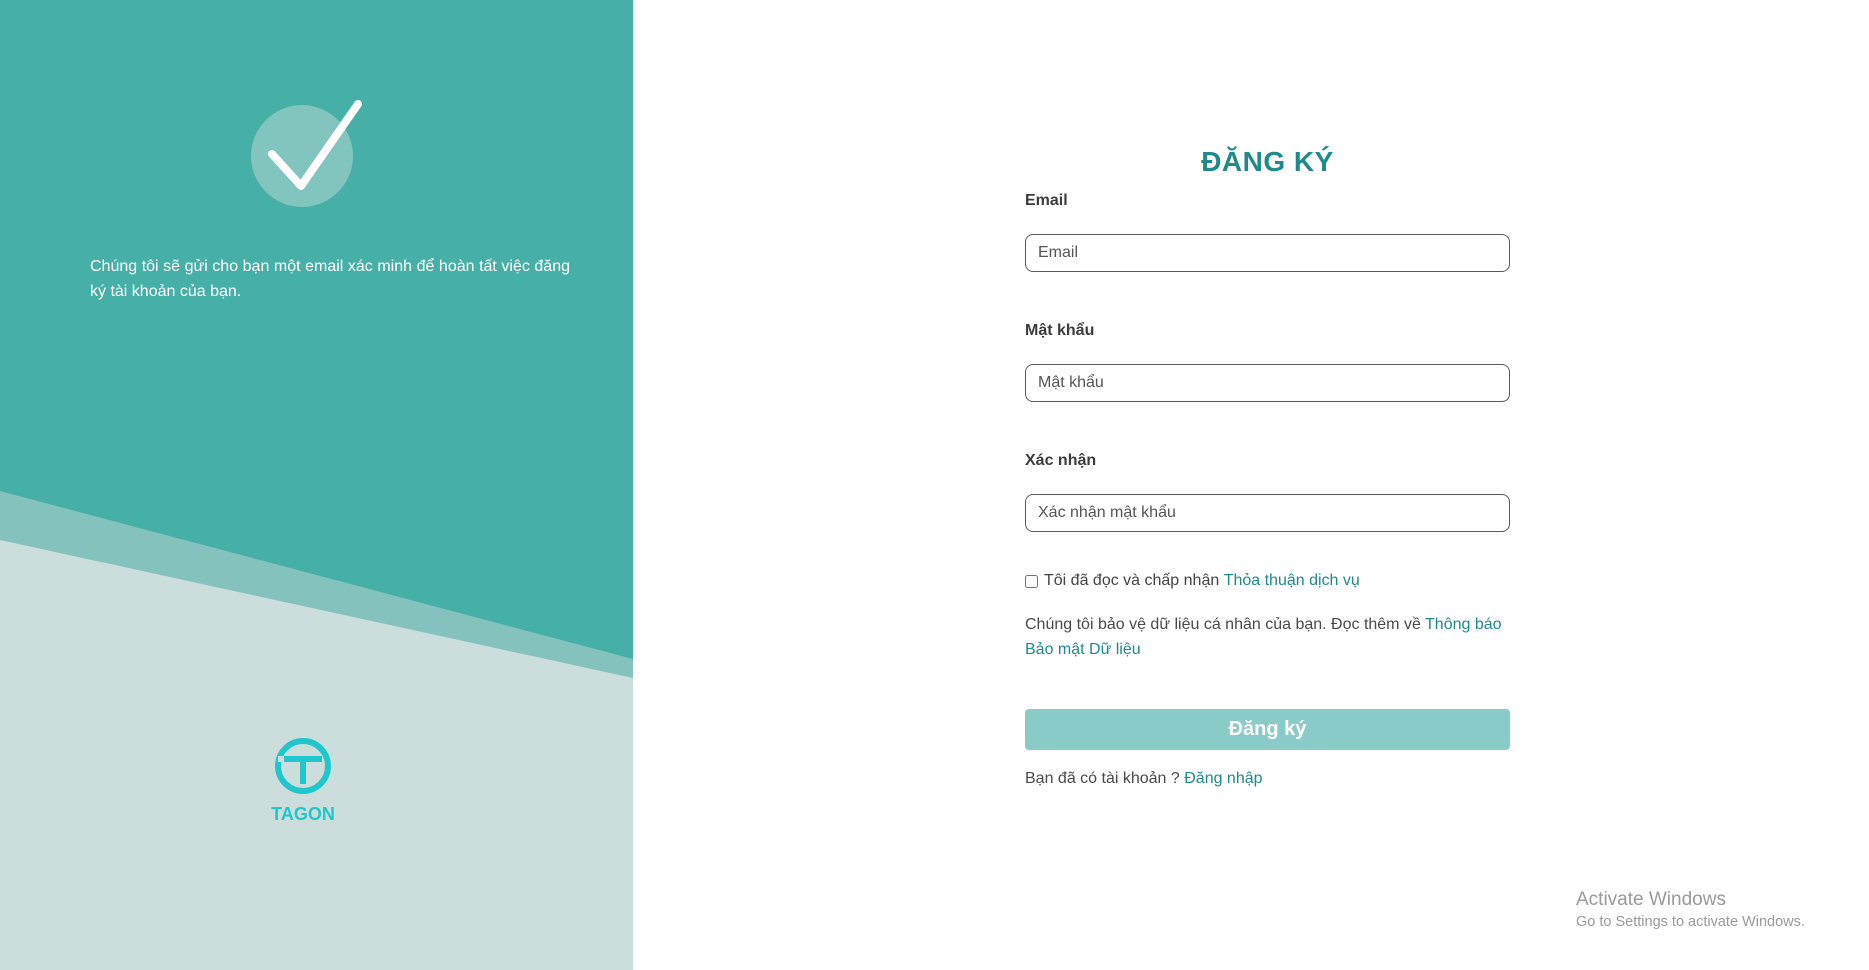 The image size is (1869, 970). I want to click on brand-name: TAGON, so click(303, 814).